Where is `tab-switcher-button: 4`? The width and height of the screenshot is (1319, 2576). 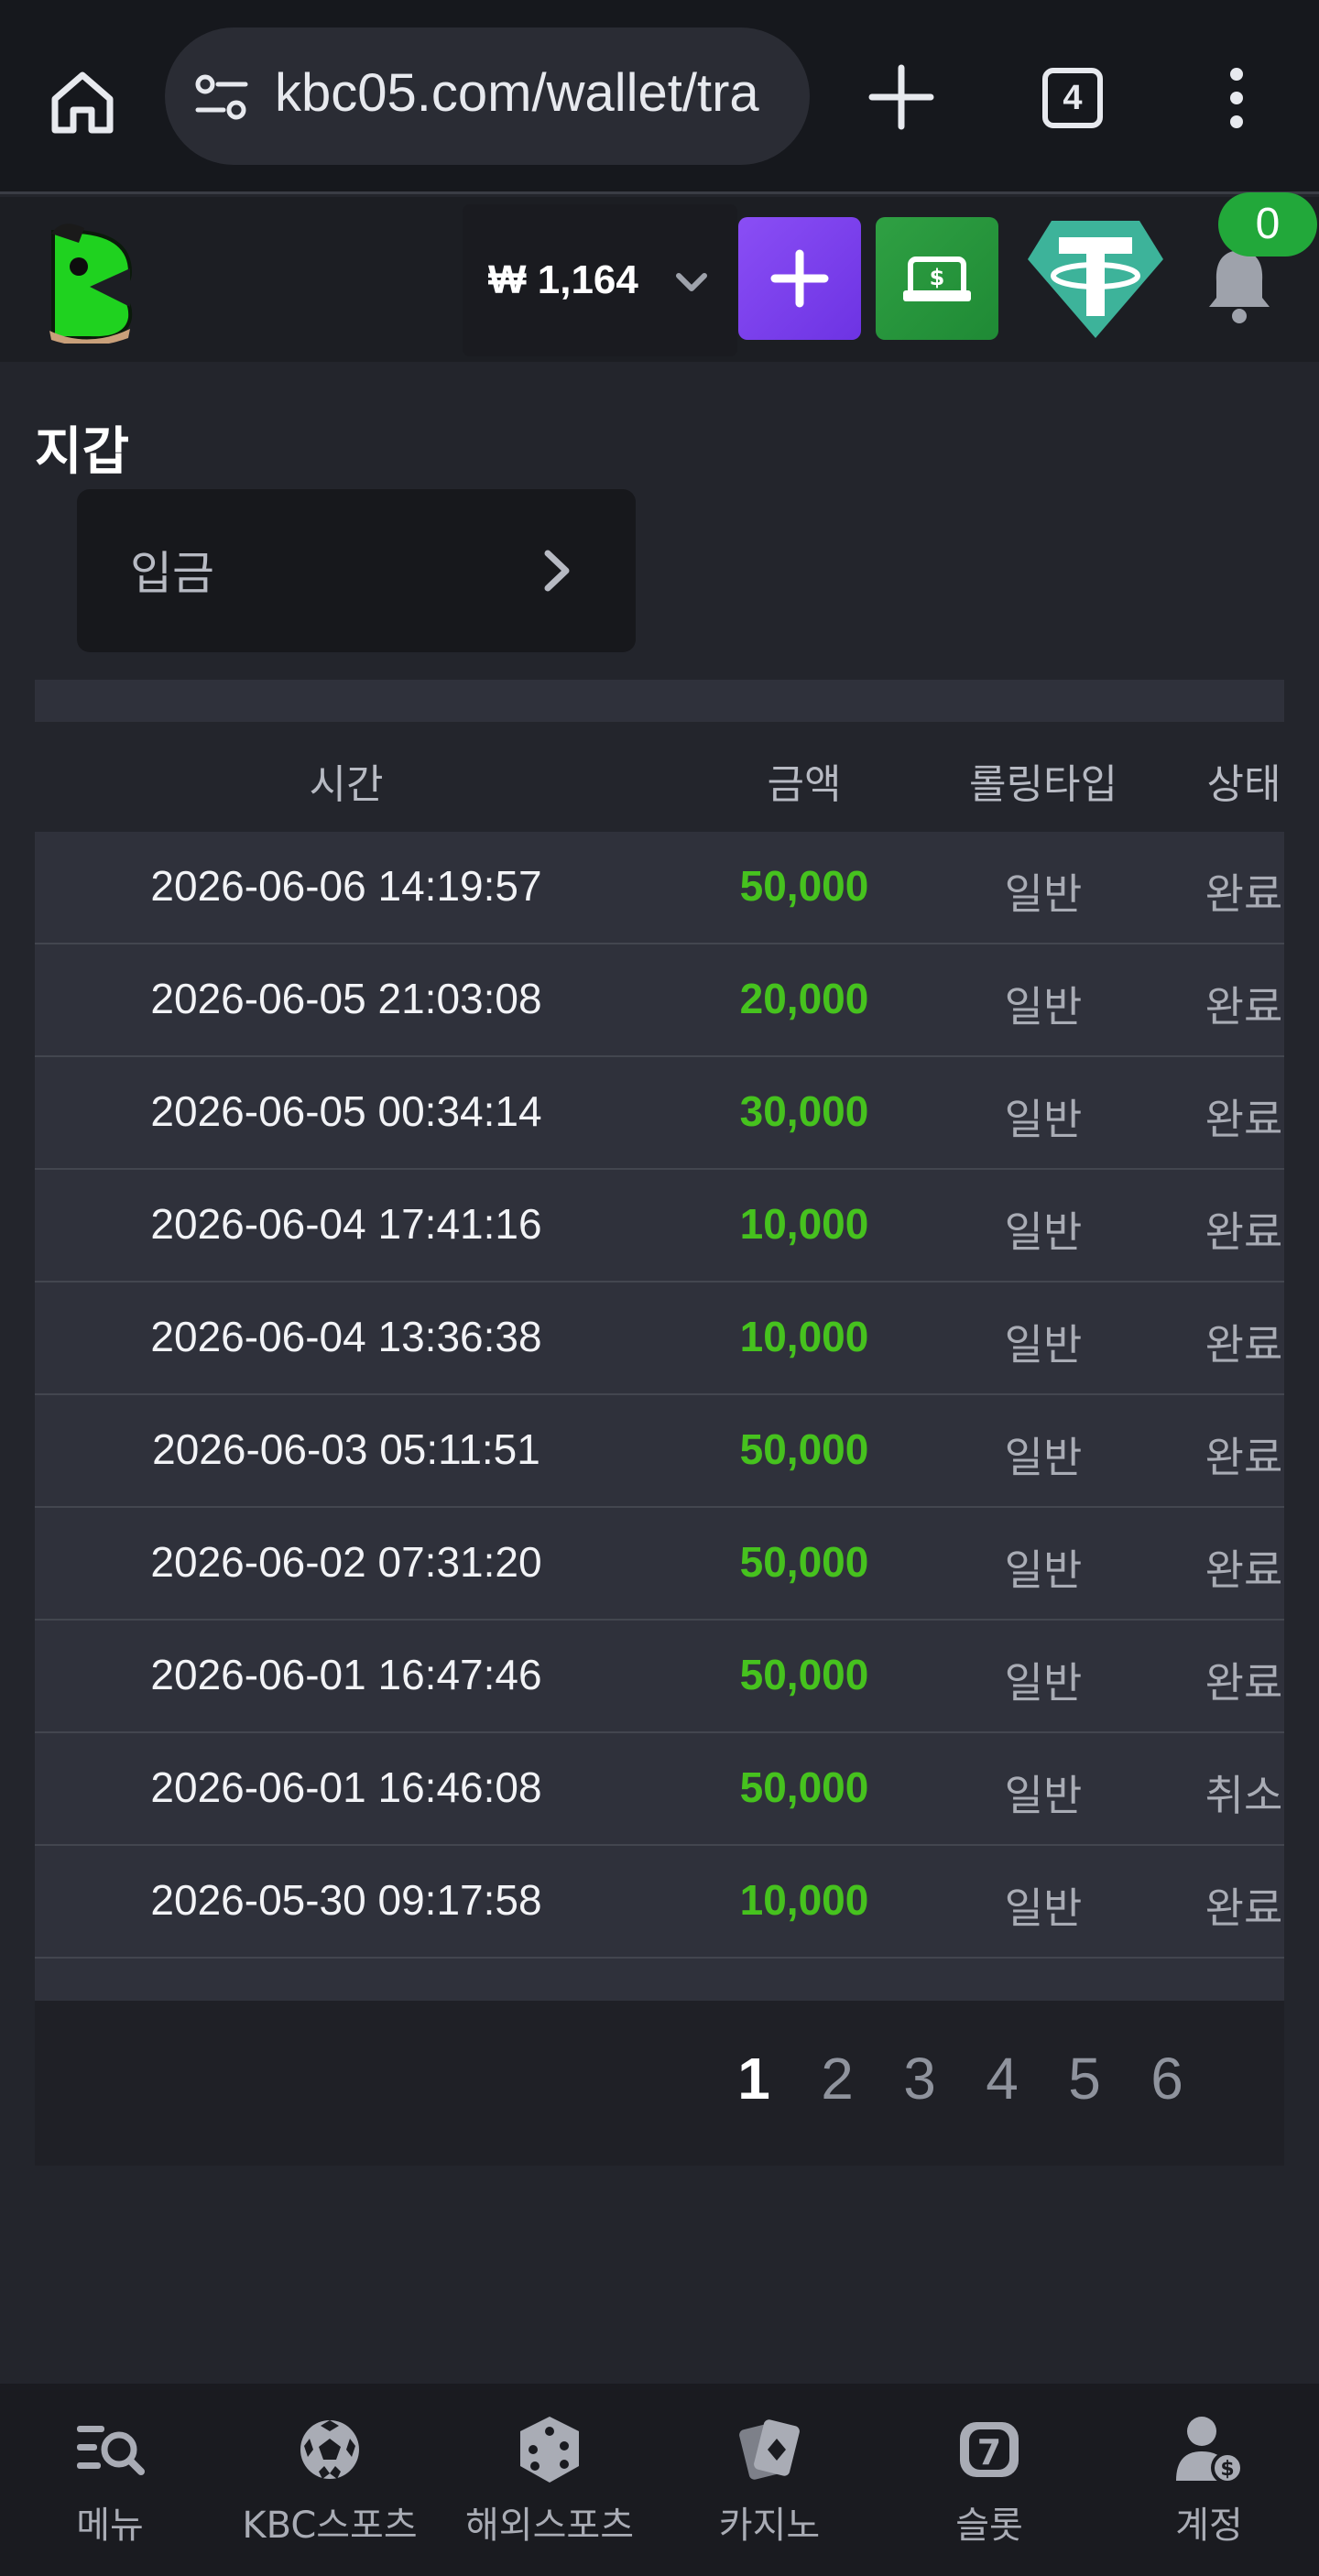
tab-switcher-button: 4 is located at coordinates (1072, 98).